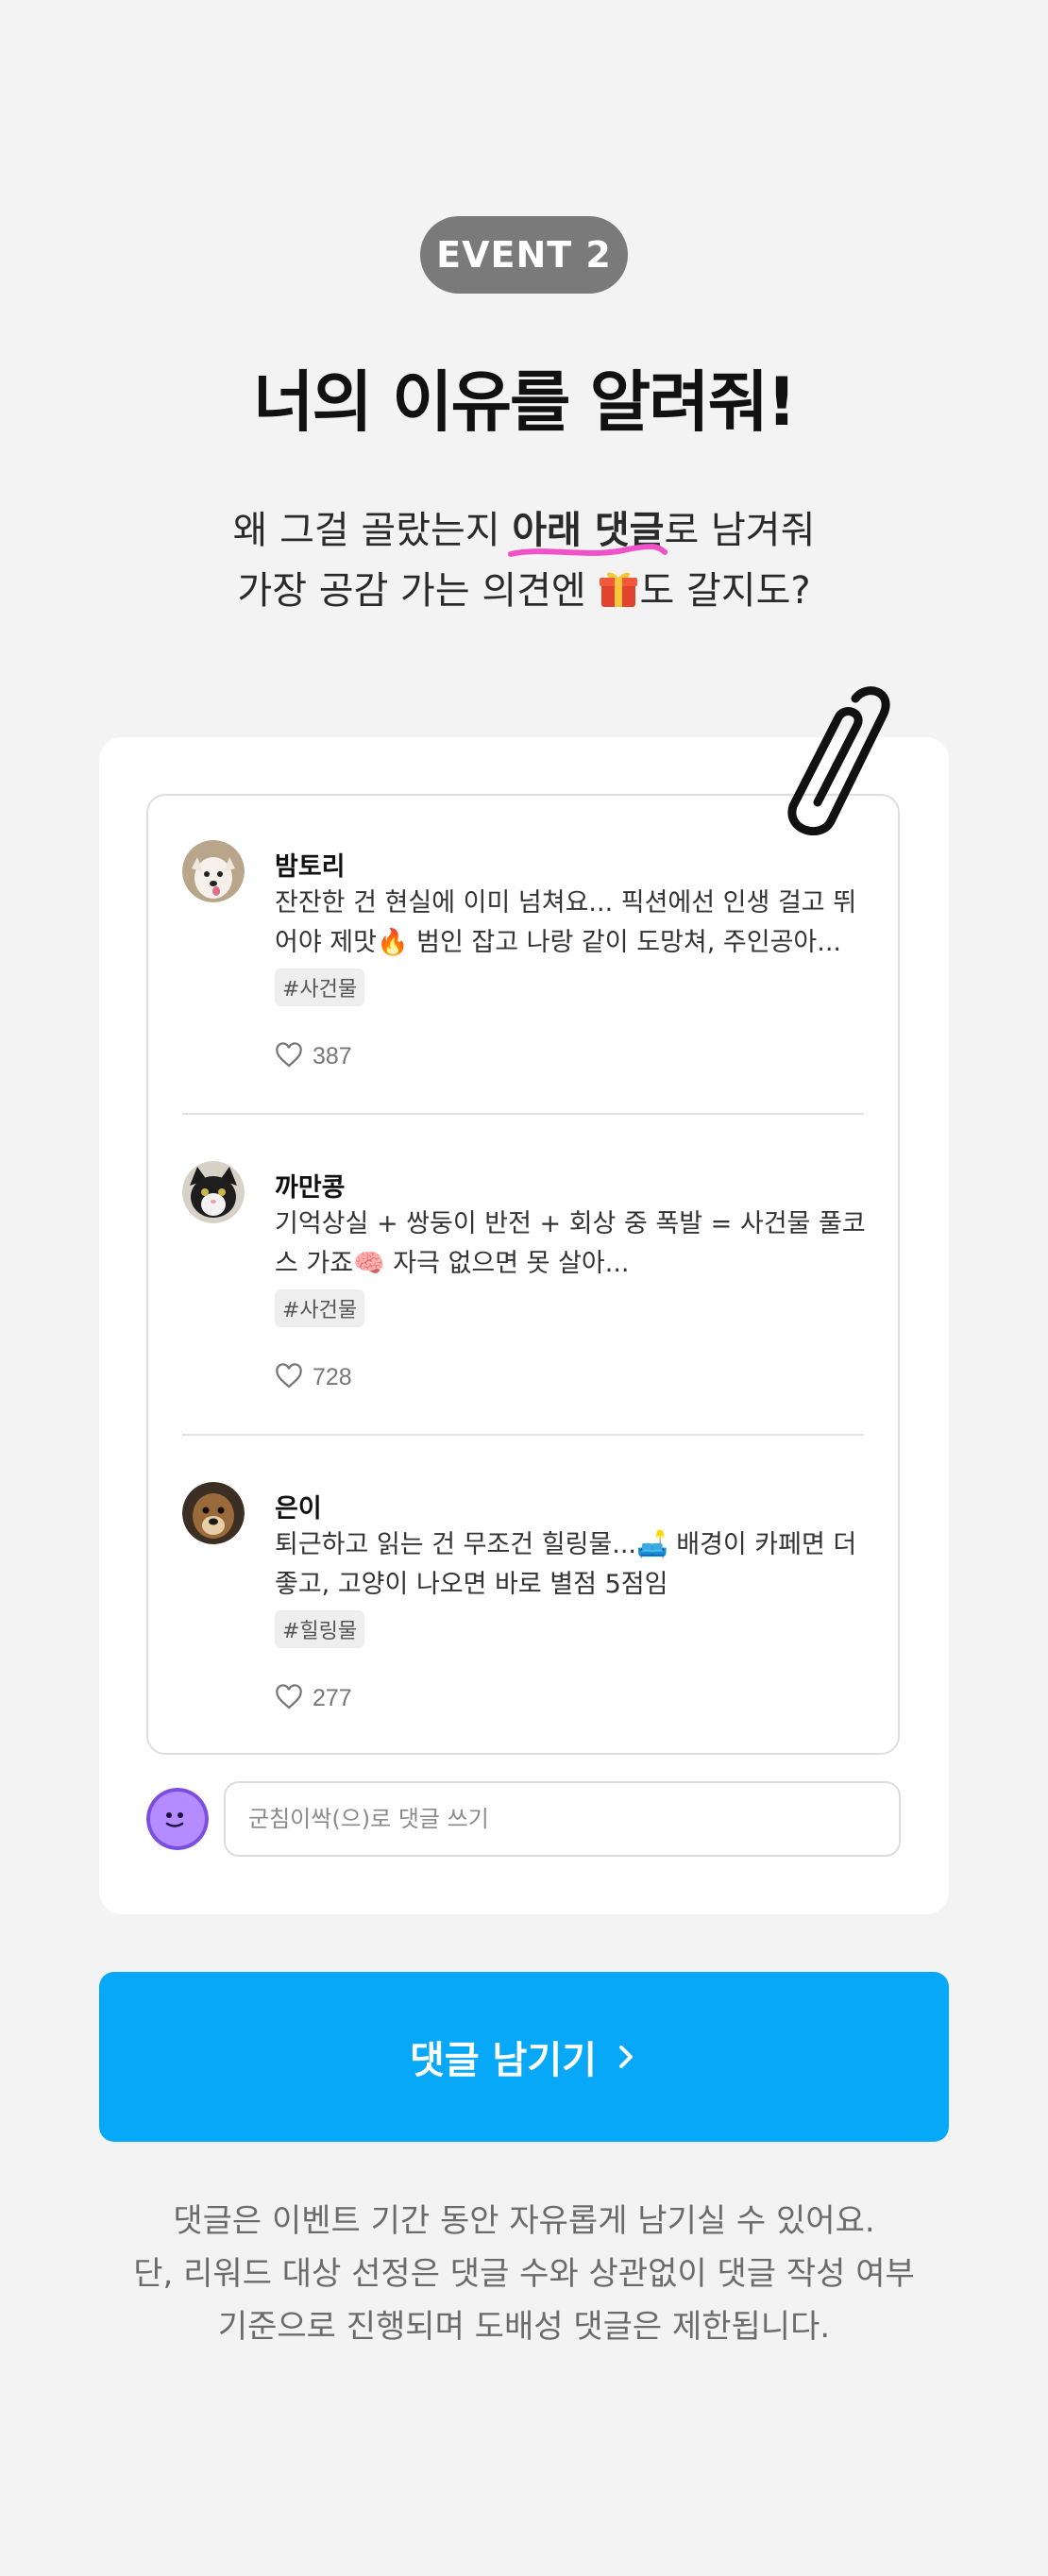 The width and height of the screenshot is (1048, 2576). I want to click on like-button: 387, so click(313, 1056).